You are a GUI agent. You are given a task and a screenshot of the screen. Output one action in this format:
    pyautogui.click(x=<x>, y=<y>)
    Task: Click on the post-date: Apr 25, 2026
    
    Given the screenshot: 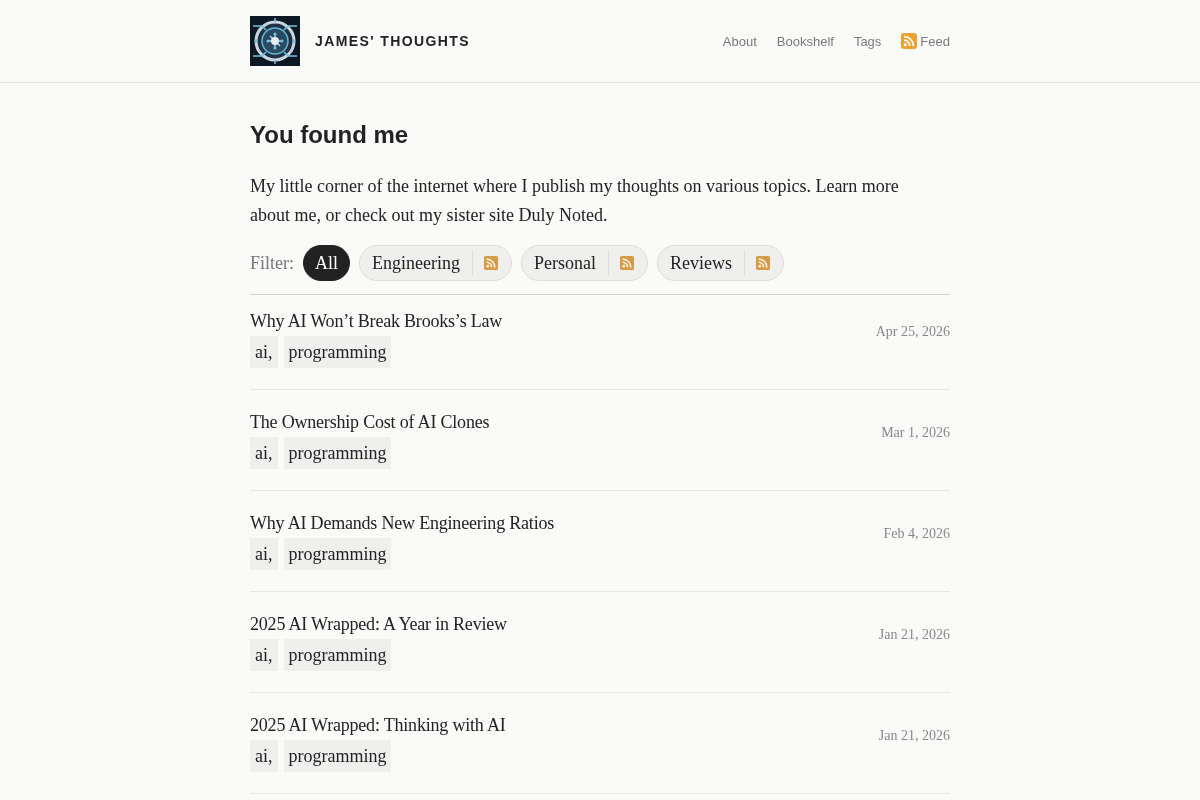 What is the action you would take?
    pyautogui.click(x=912, y=332)
    